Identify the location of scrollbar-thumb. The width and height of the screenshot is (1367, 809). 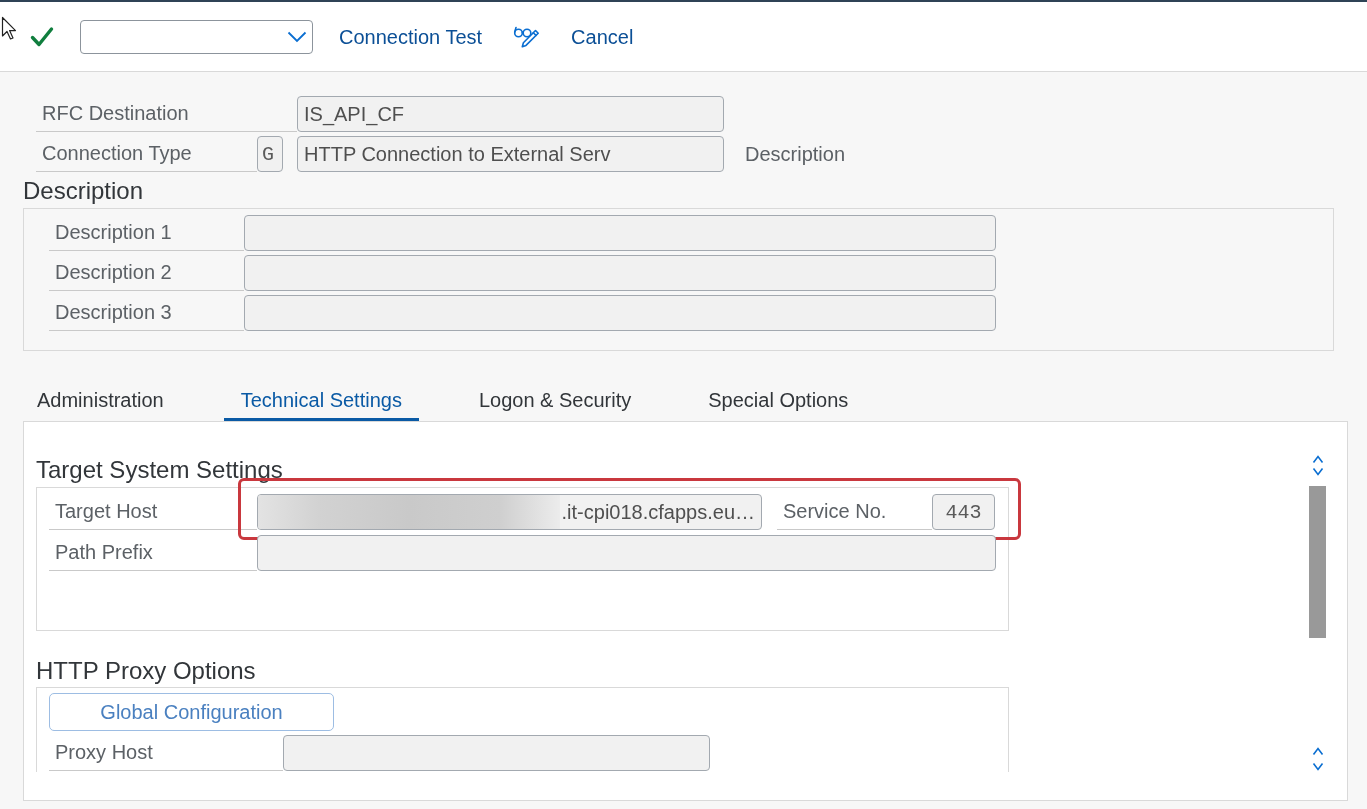
(1317, 562).